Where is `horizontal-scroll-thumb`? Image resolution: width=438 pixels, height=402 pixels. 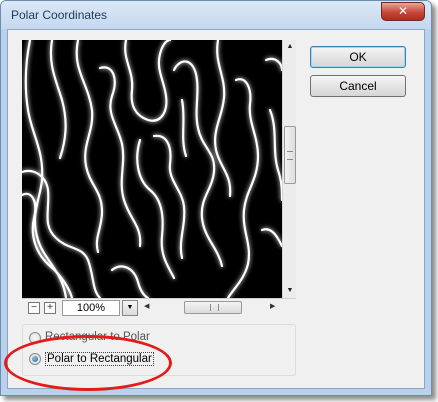
horizontal-scroll-thumb is located at coordinates (213, 307).